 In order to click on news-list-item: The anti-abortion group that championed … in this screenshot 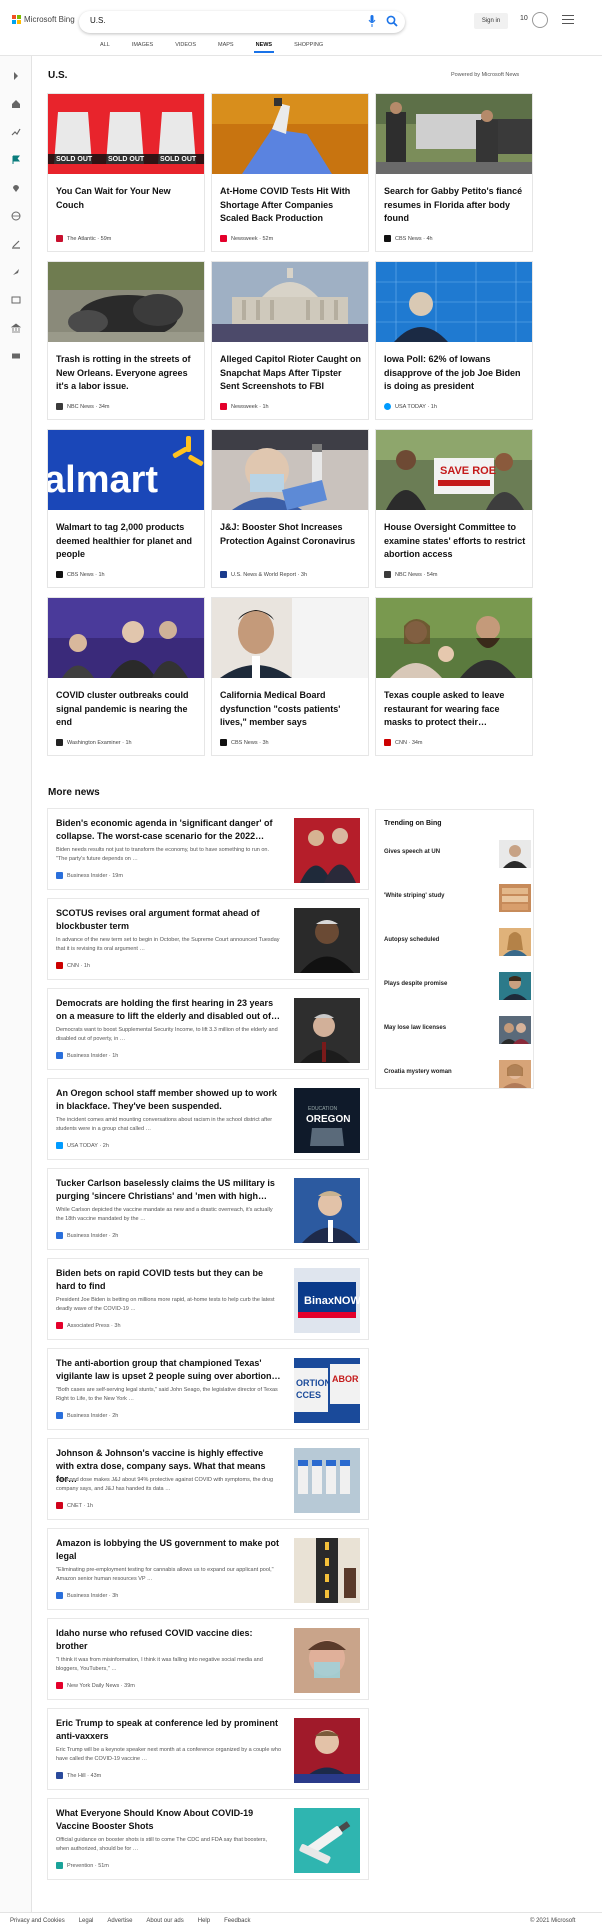, I will do `click(208, 1389)`.